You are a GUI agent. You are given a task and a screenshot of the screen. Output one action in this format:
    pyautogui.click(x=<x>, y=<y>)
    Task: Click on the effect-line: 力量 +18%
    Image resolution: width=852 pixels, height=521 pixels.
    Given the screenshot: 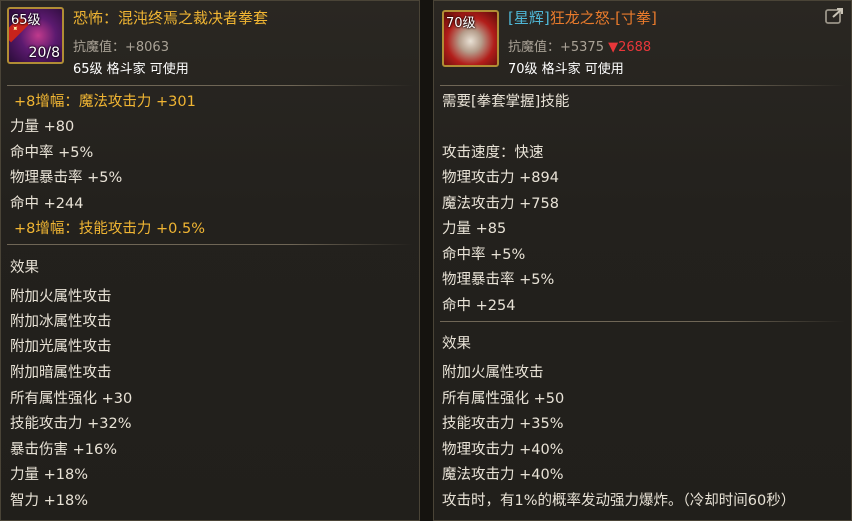 What is the action you would take?
    pyautogui.click(x=49, y=475)
    